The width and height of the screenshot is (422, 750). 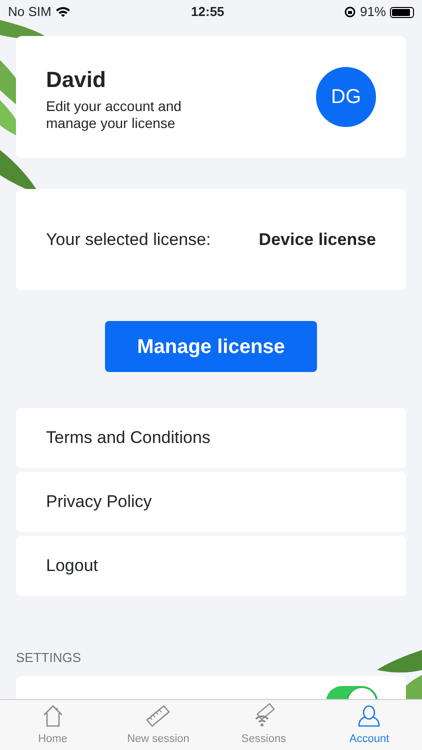 I want to click on tab-bar-item: Sessions, so click(x=263, y=725).